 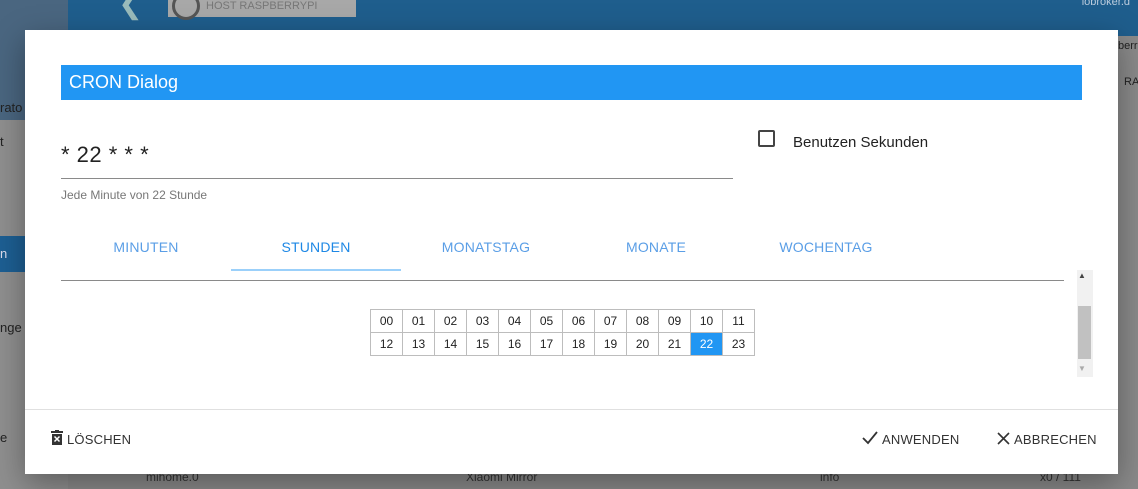 I want to click on host-button-label: HOST RASPBERRYPI, so click(x=262, y=6).